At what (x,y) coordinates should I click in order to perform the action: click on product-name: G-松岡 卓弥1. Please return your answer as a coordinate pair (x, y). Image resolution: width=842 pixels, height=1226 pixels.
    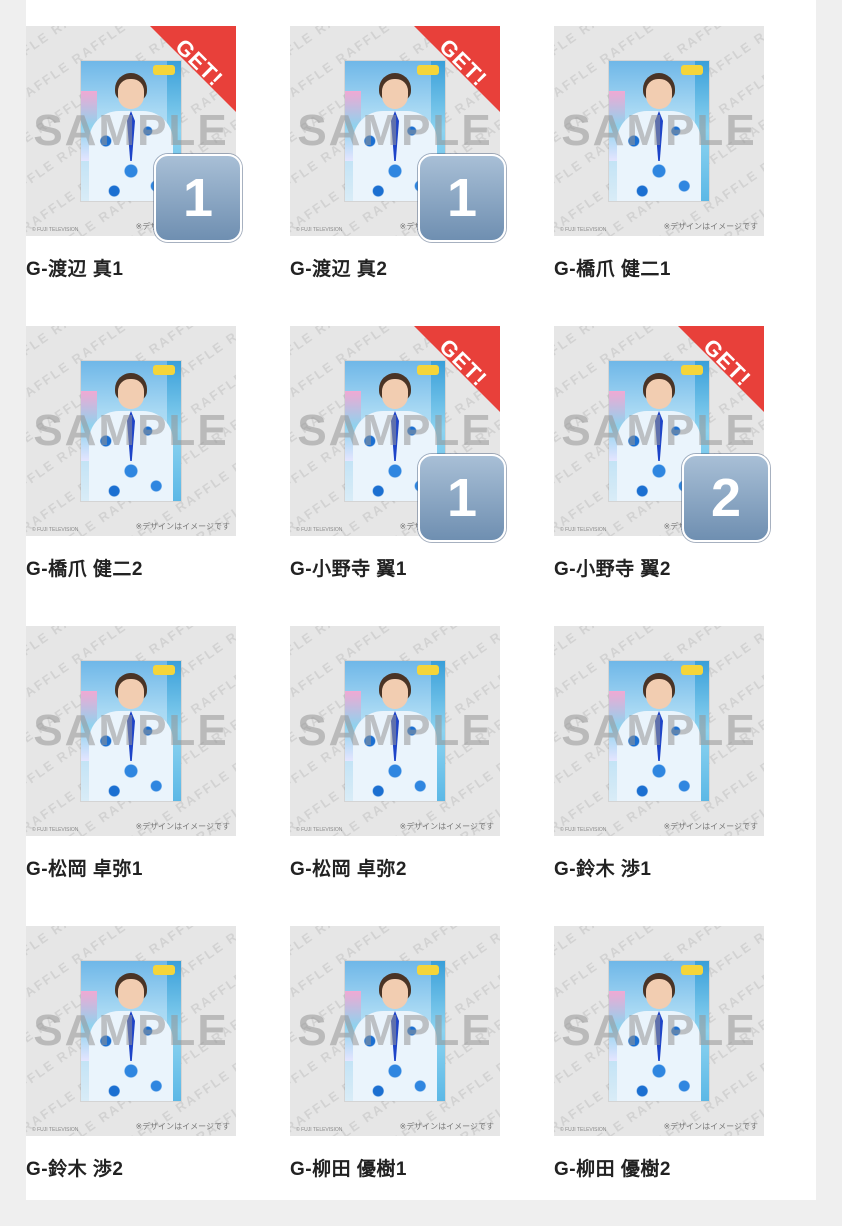
    Looking at the image, I should click on (84, 867).